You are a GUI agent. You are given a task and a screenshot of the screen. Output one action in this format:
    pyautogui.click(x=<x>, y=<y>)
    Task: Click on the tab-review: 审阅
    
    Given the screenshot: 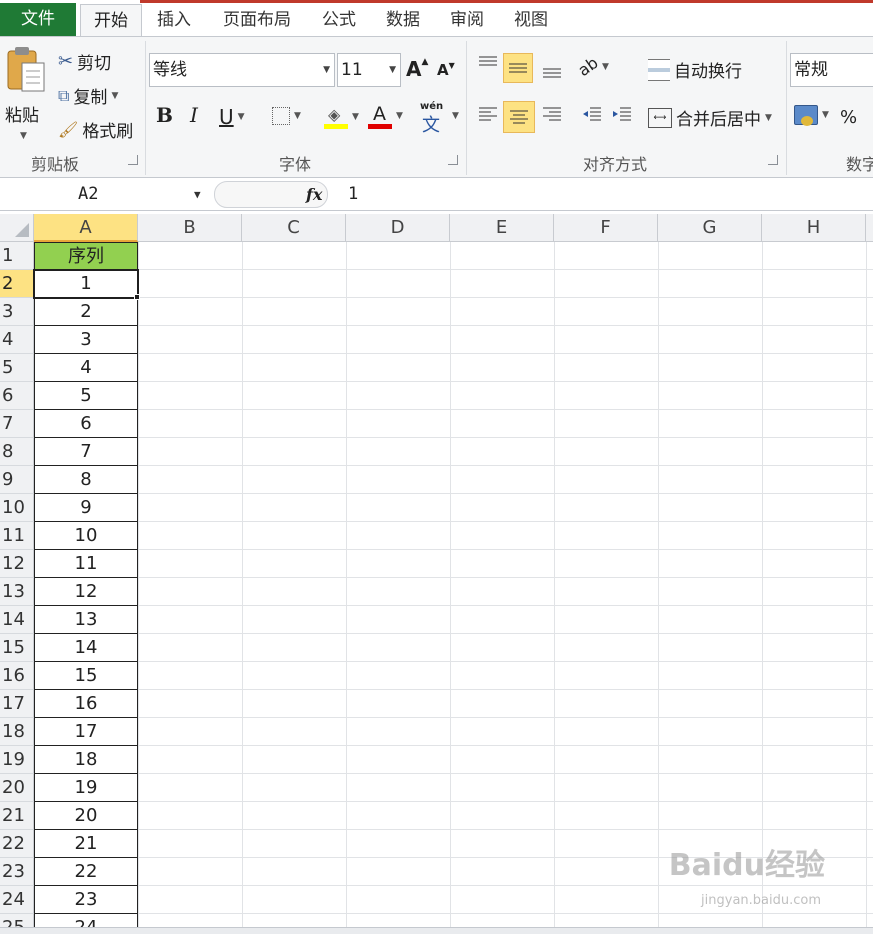 What is the action you would take?
    pyautogui.click(x=467, y=20)
    